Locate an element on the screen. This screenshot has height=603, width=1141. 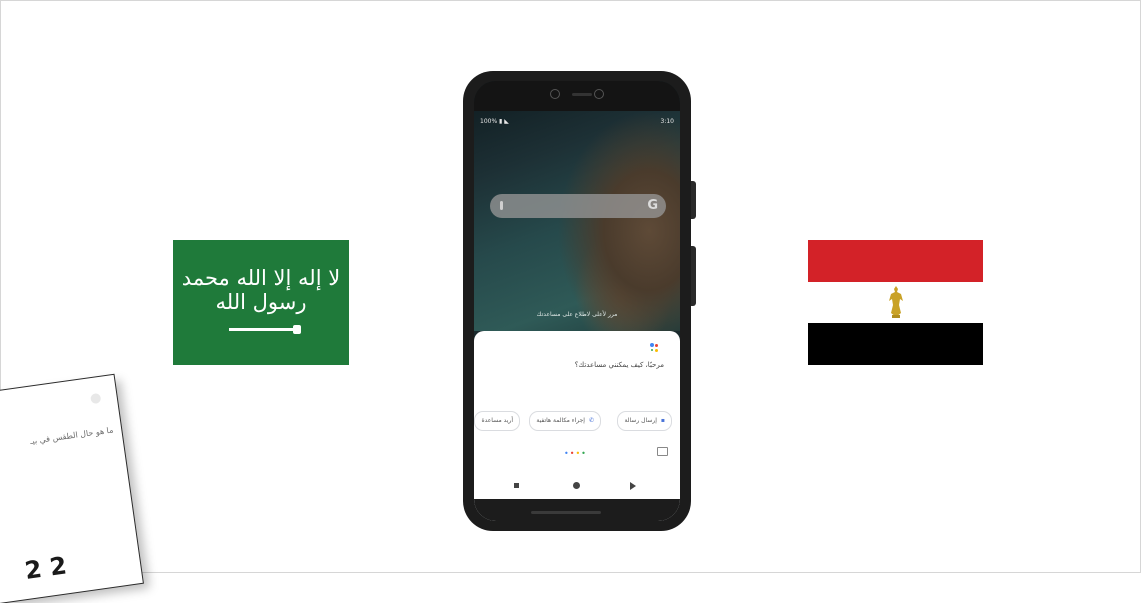
phone-chin is located at coordinates (577, 510).